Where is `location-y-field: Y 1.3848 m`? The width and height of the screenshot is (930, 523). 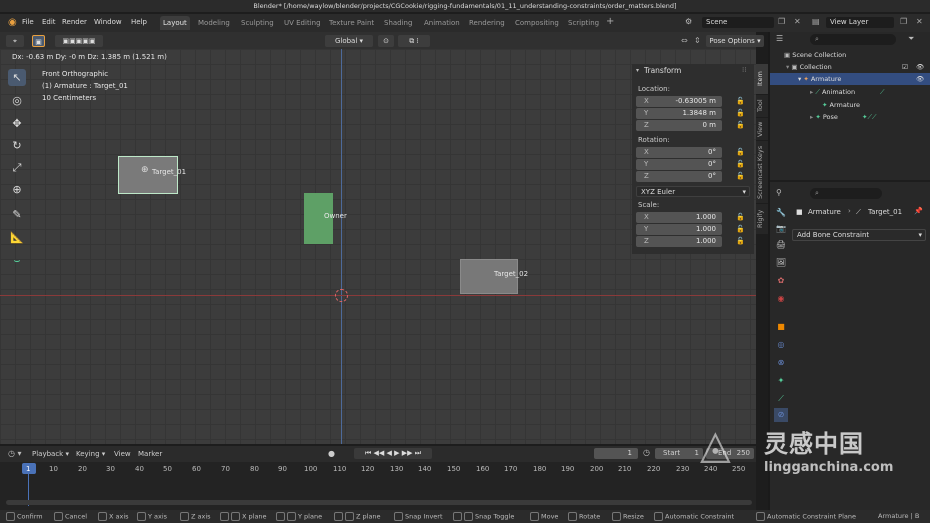
location-y-field: Y 1.3848 m is located at coordinates (679, 113).